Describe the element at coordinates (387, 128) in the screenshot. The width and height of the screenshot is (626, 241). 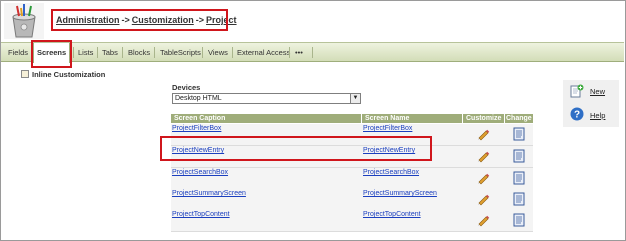
I see `screen-name-link: ProjectFilterBox` at that location.